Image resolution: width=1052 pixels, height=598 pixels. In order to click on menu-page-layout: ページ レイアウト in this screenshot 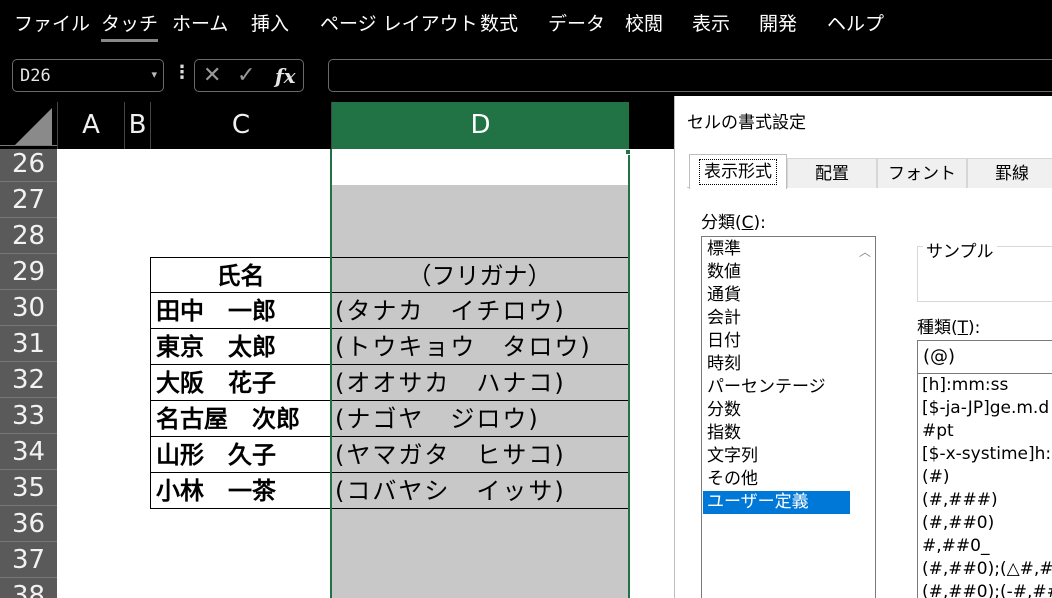, I will do `click(399, 24)`.